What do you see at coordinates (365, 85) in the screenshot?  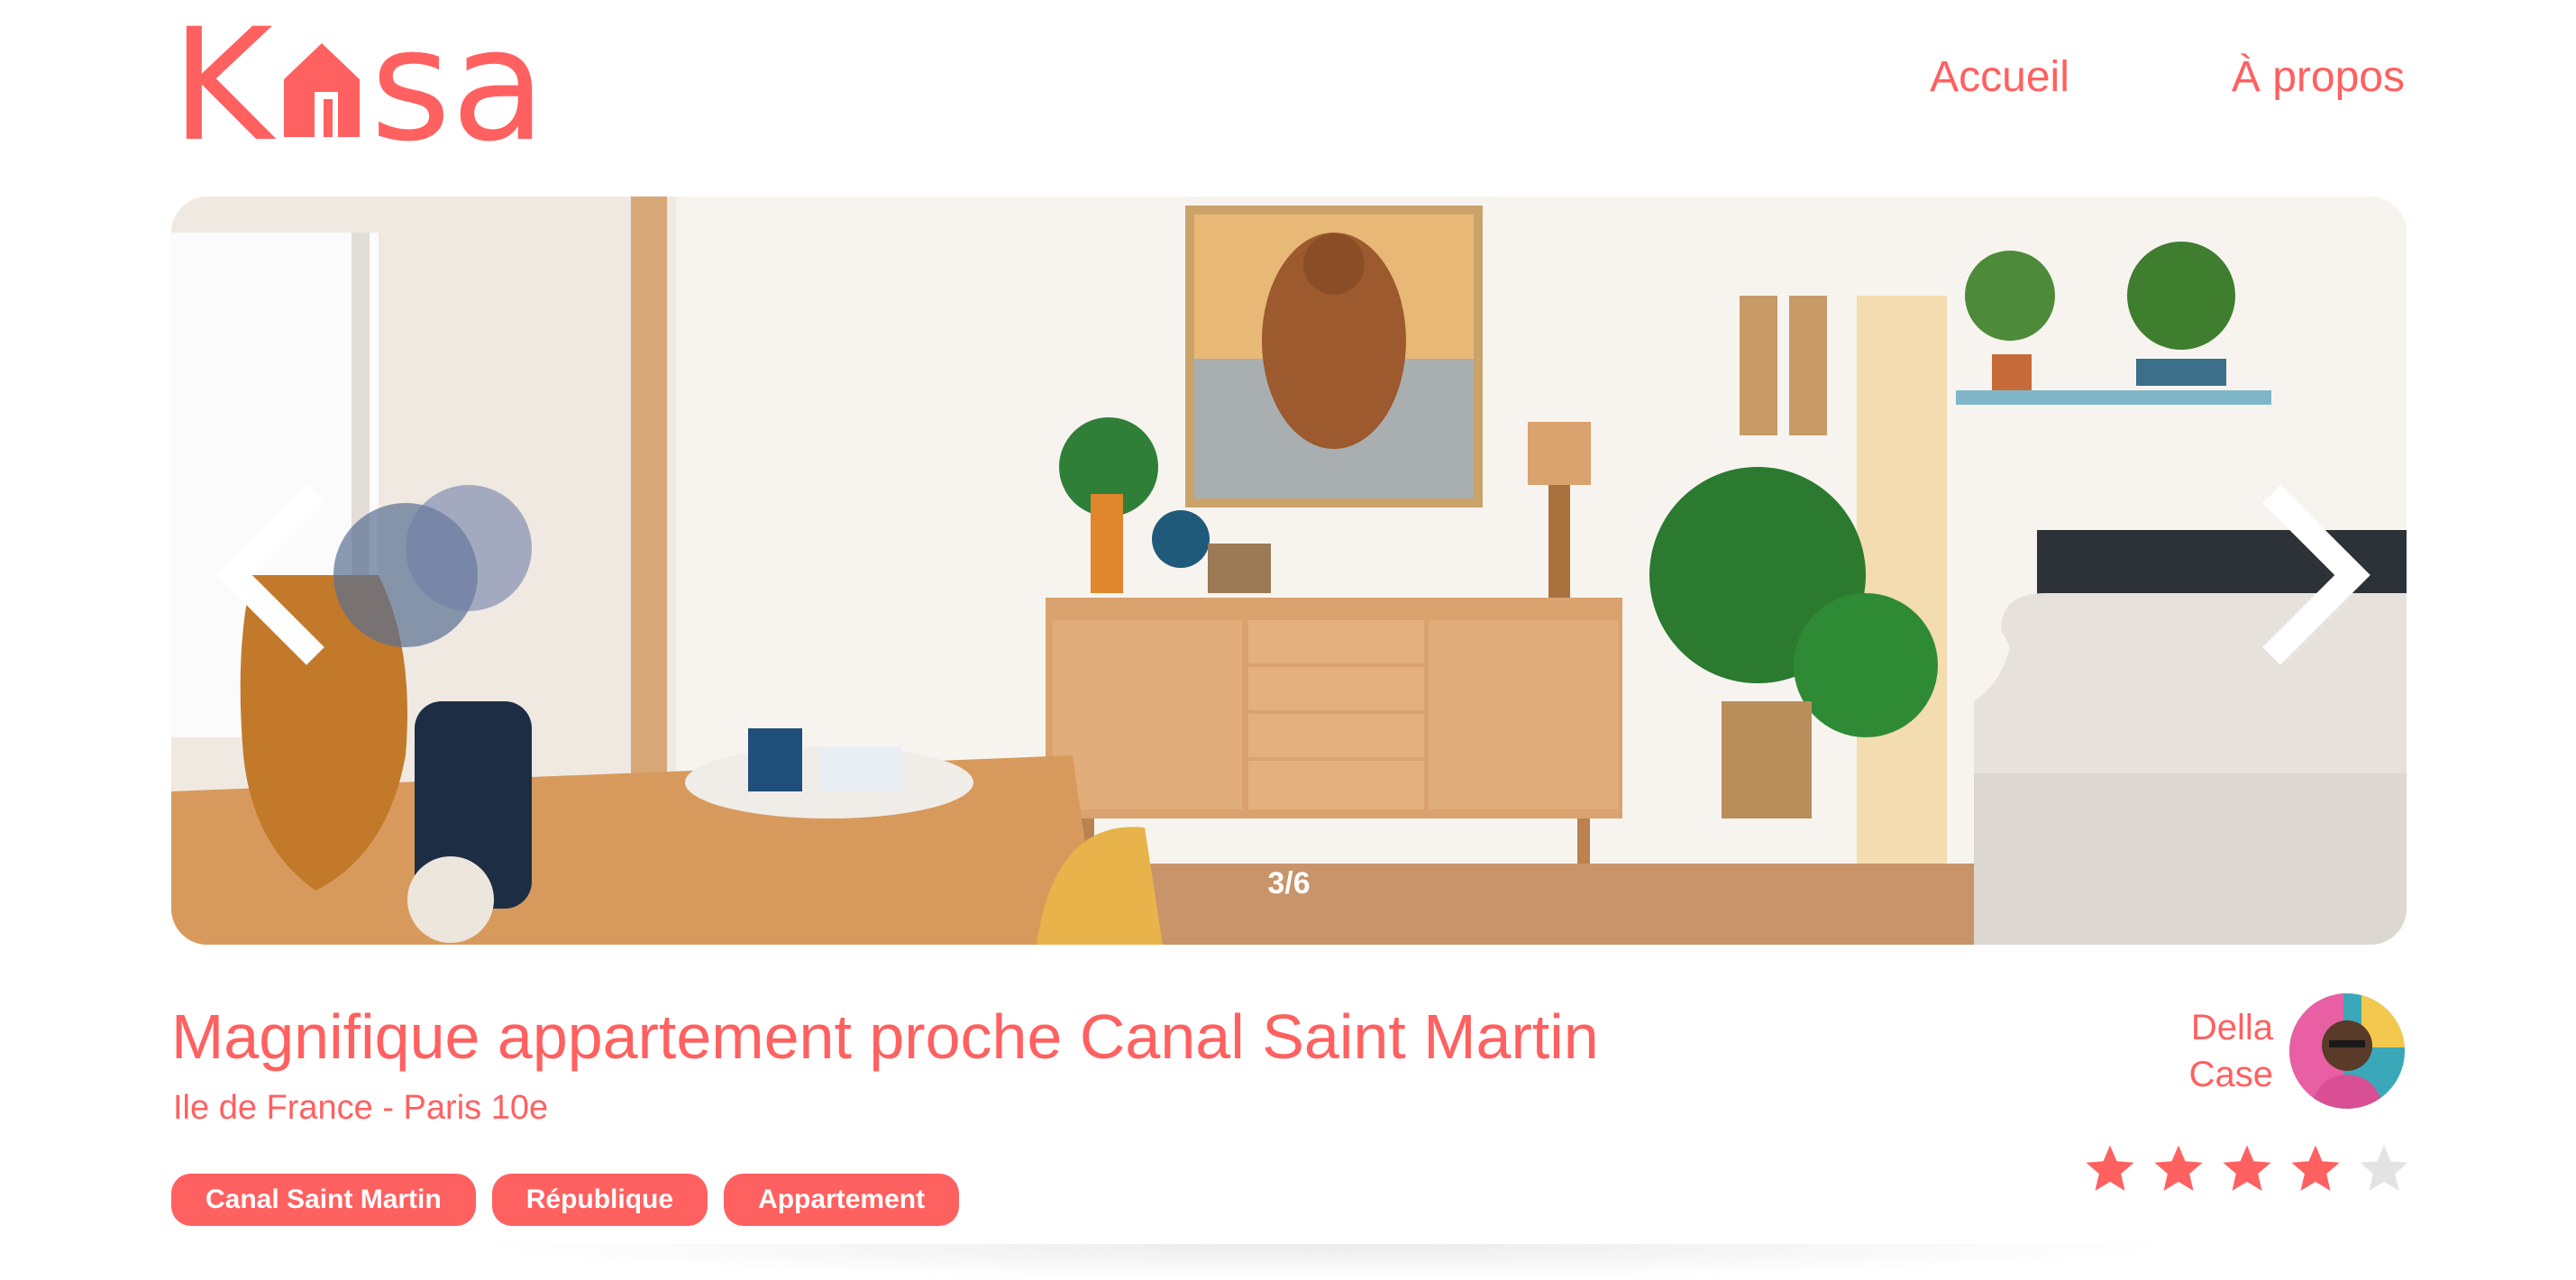 I see `kasa-logo: K s a` at bounding box center [365, 85].